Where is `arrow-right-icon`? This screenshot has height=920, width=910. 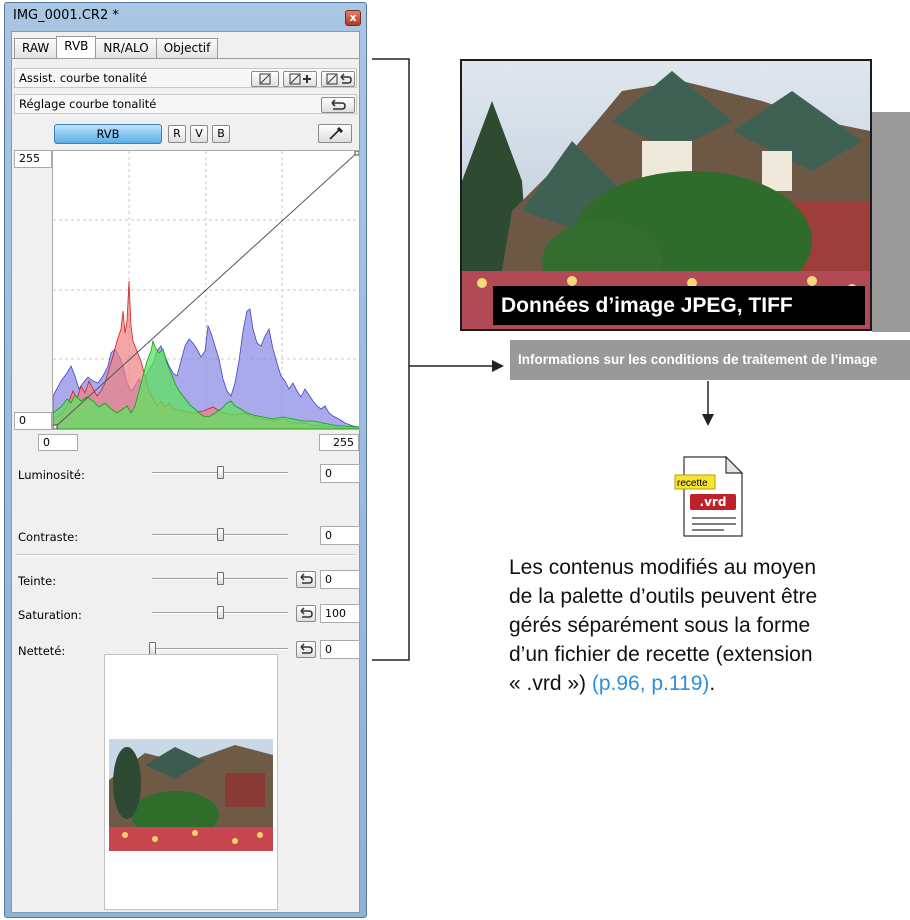 arrow-right-icon is located at coordinates (498, 366).